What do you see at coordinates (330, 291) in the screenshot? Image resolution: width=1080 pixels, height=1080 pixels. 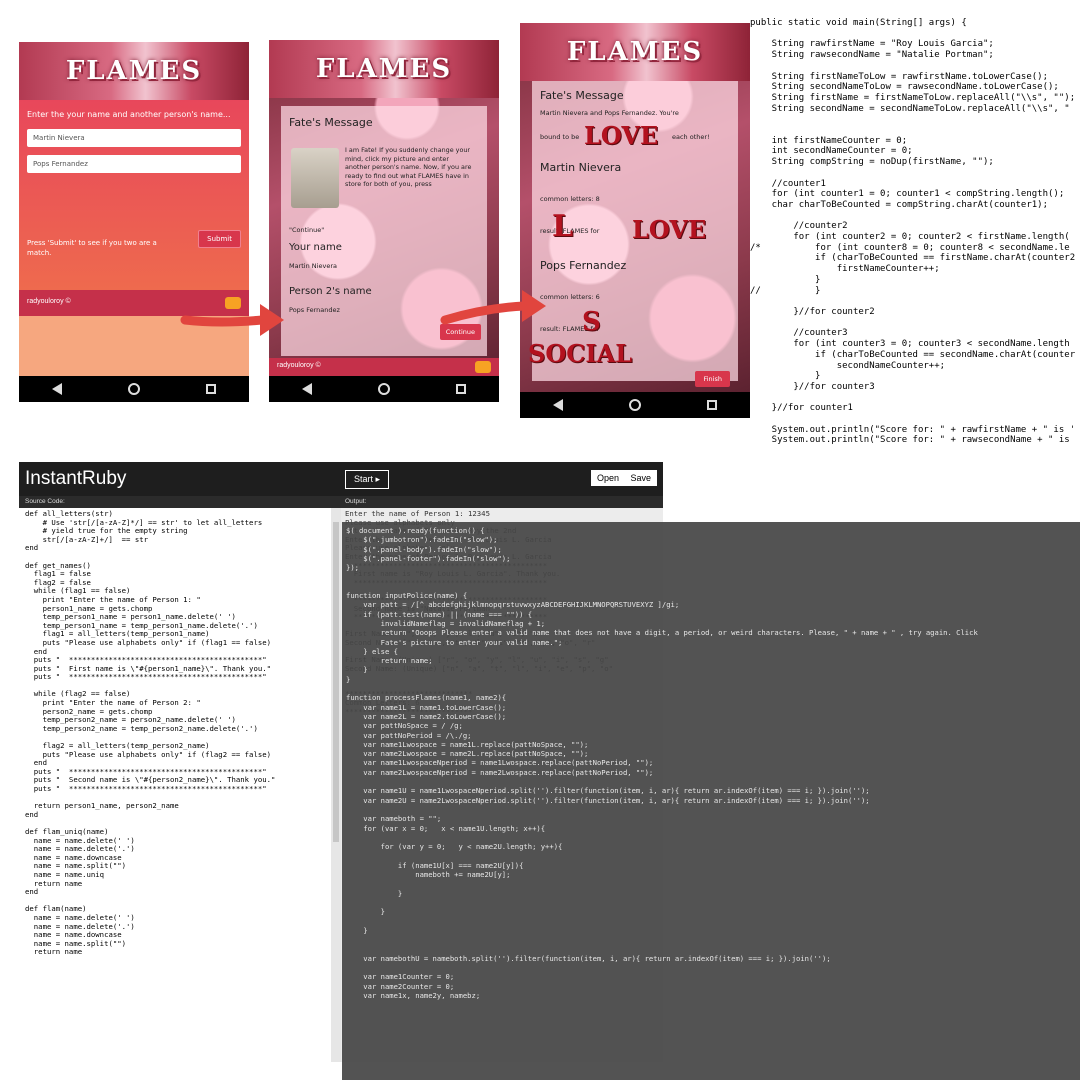 I see `person2-name-label: Person 2's name` at bounding box center [330, 291].